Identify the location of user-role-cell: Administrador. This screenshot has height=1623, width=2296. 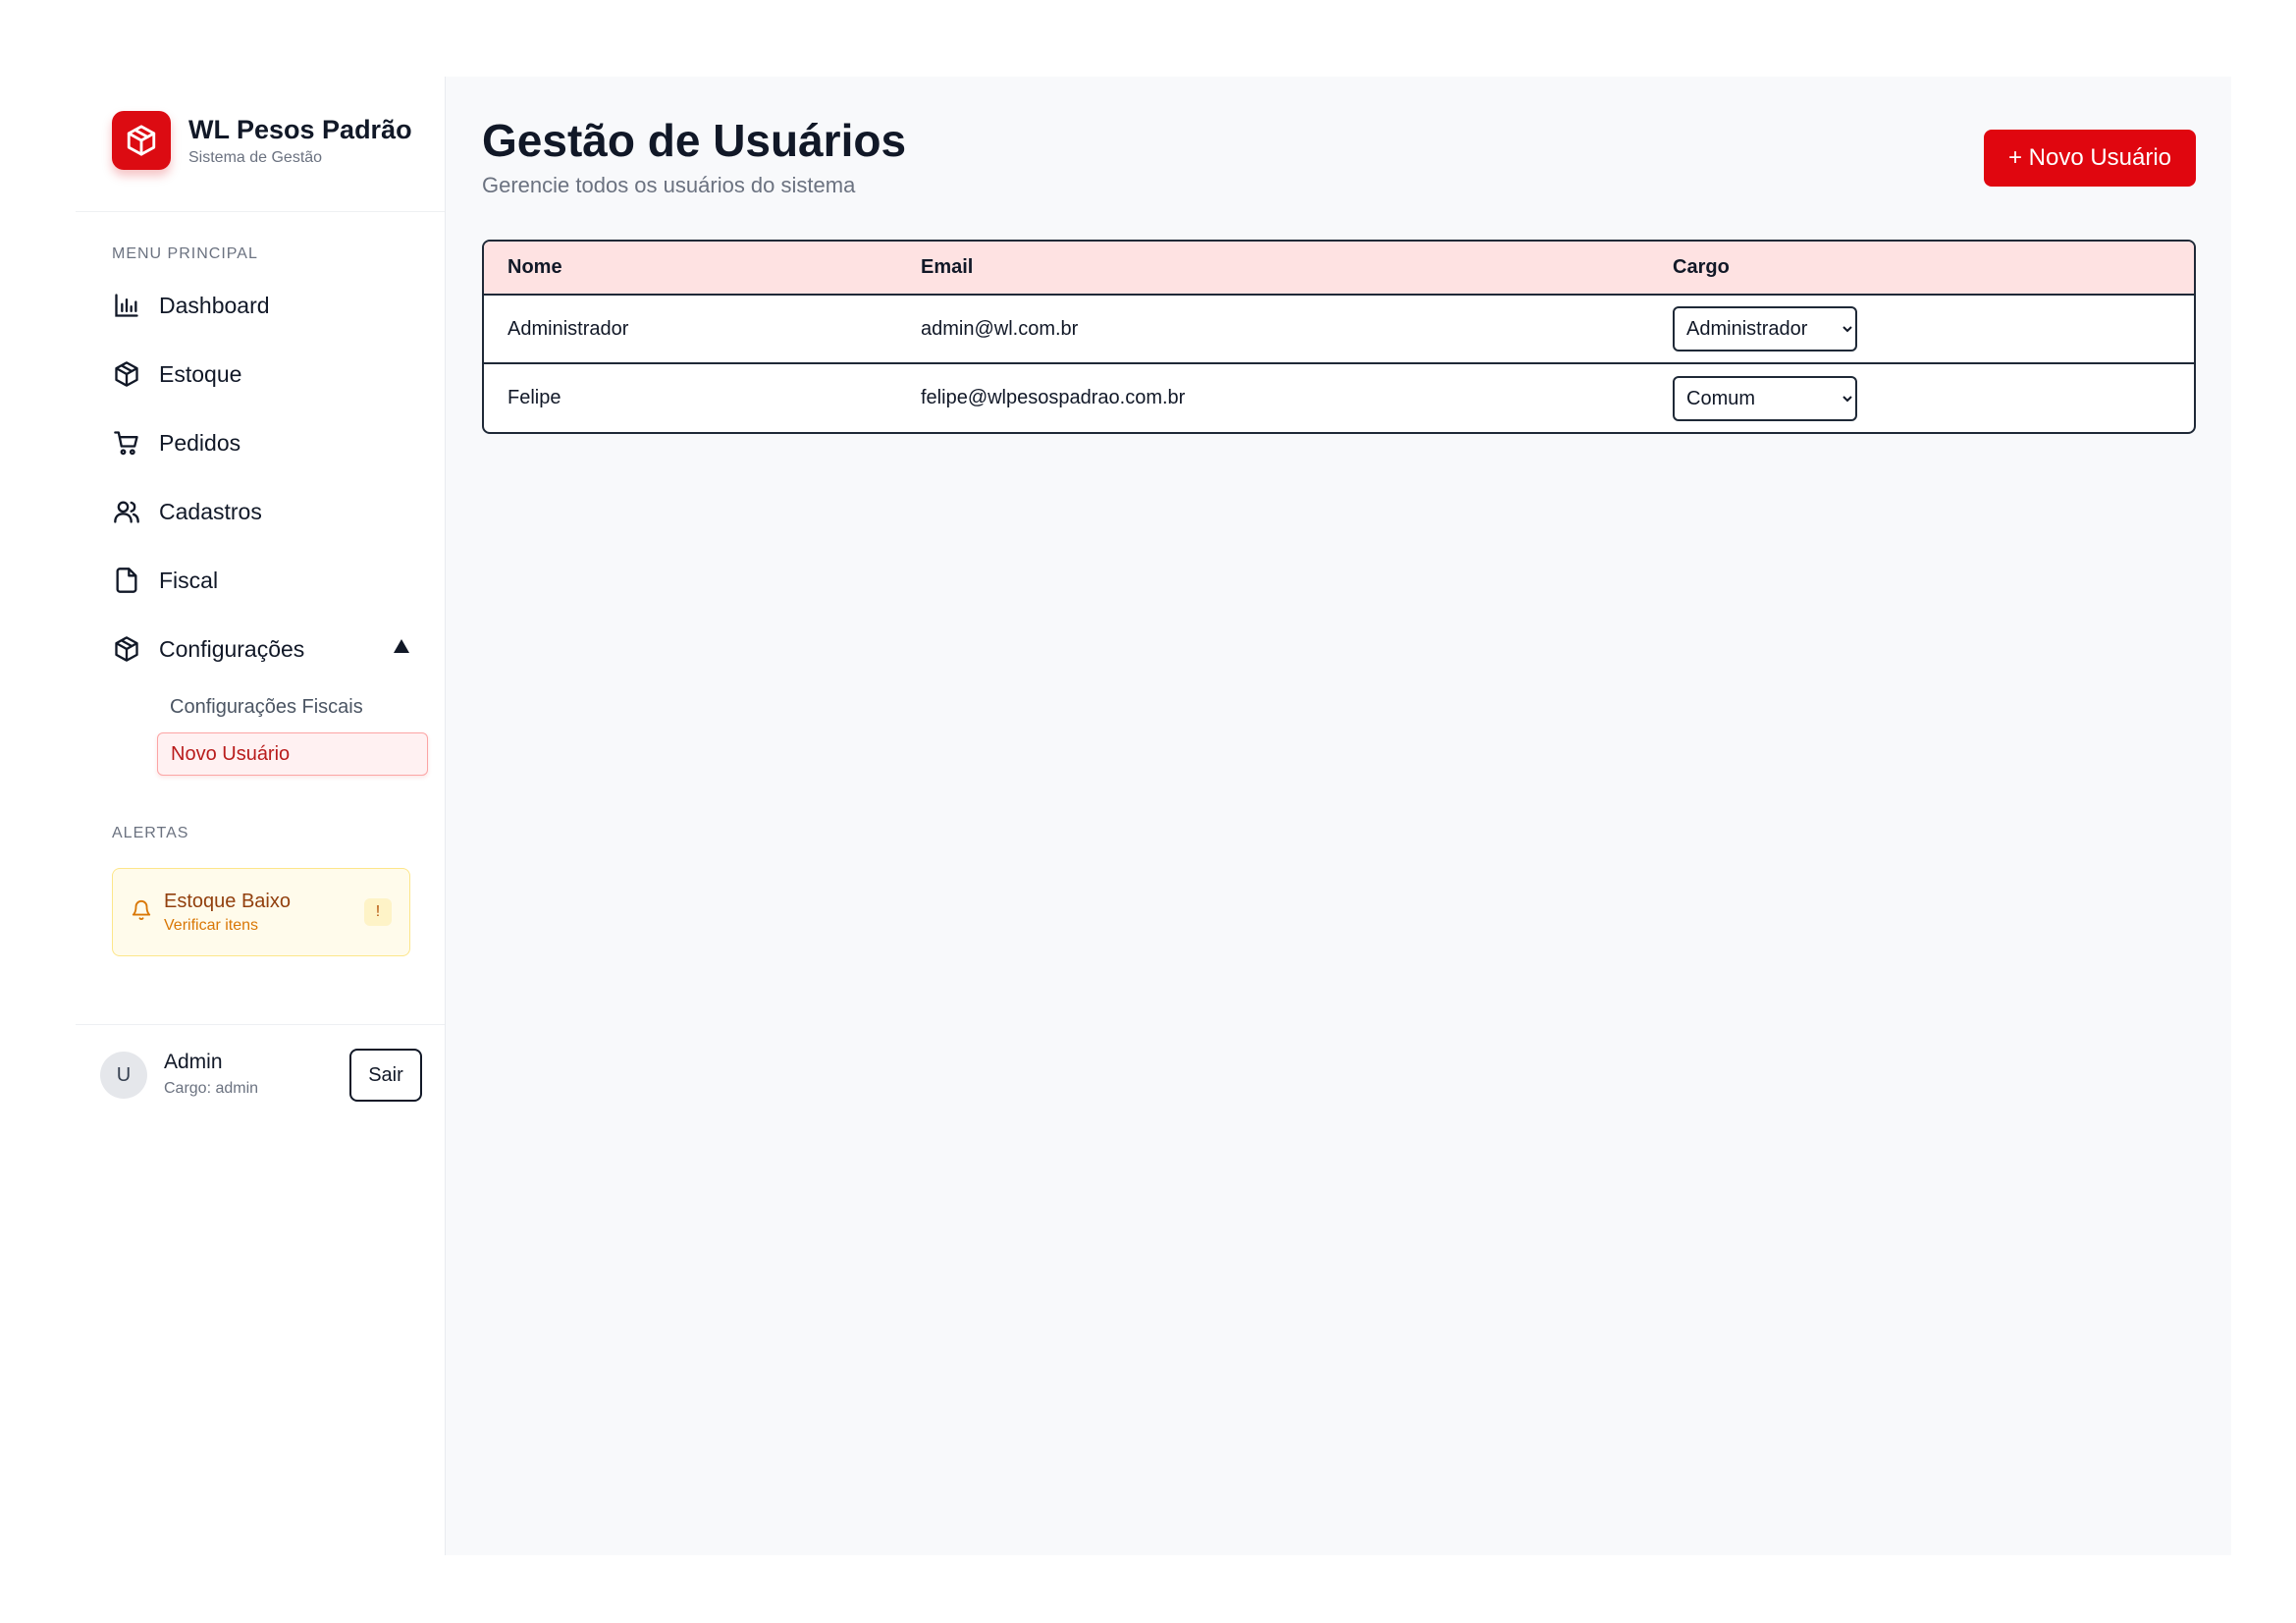
(1921, 329).